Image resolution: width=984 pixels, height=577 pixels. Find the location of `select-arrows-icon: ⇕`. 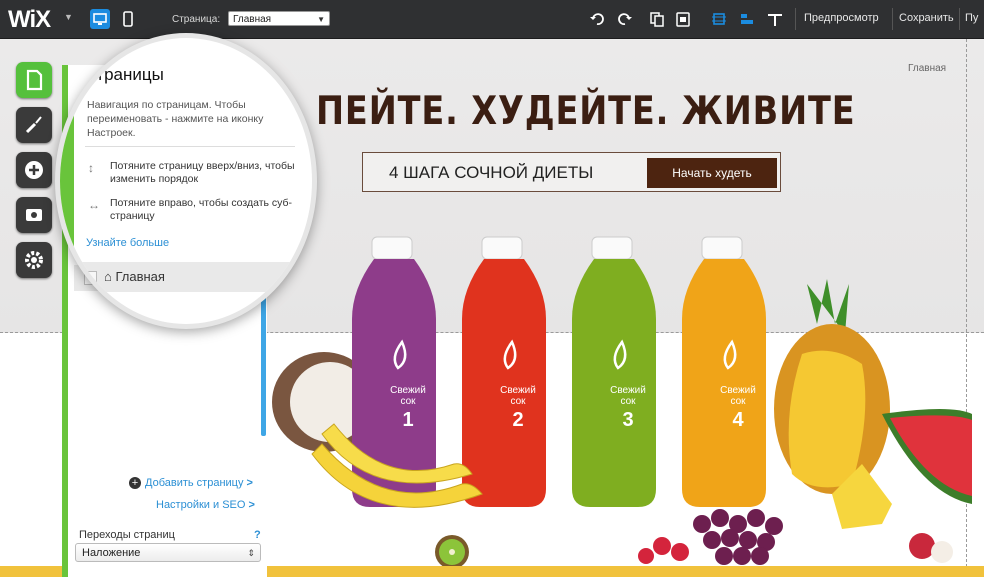

select-arrows-icon: ⇕ is located at coordinates (251, 553).